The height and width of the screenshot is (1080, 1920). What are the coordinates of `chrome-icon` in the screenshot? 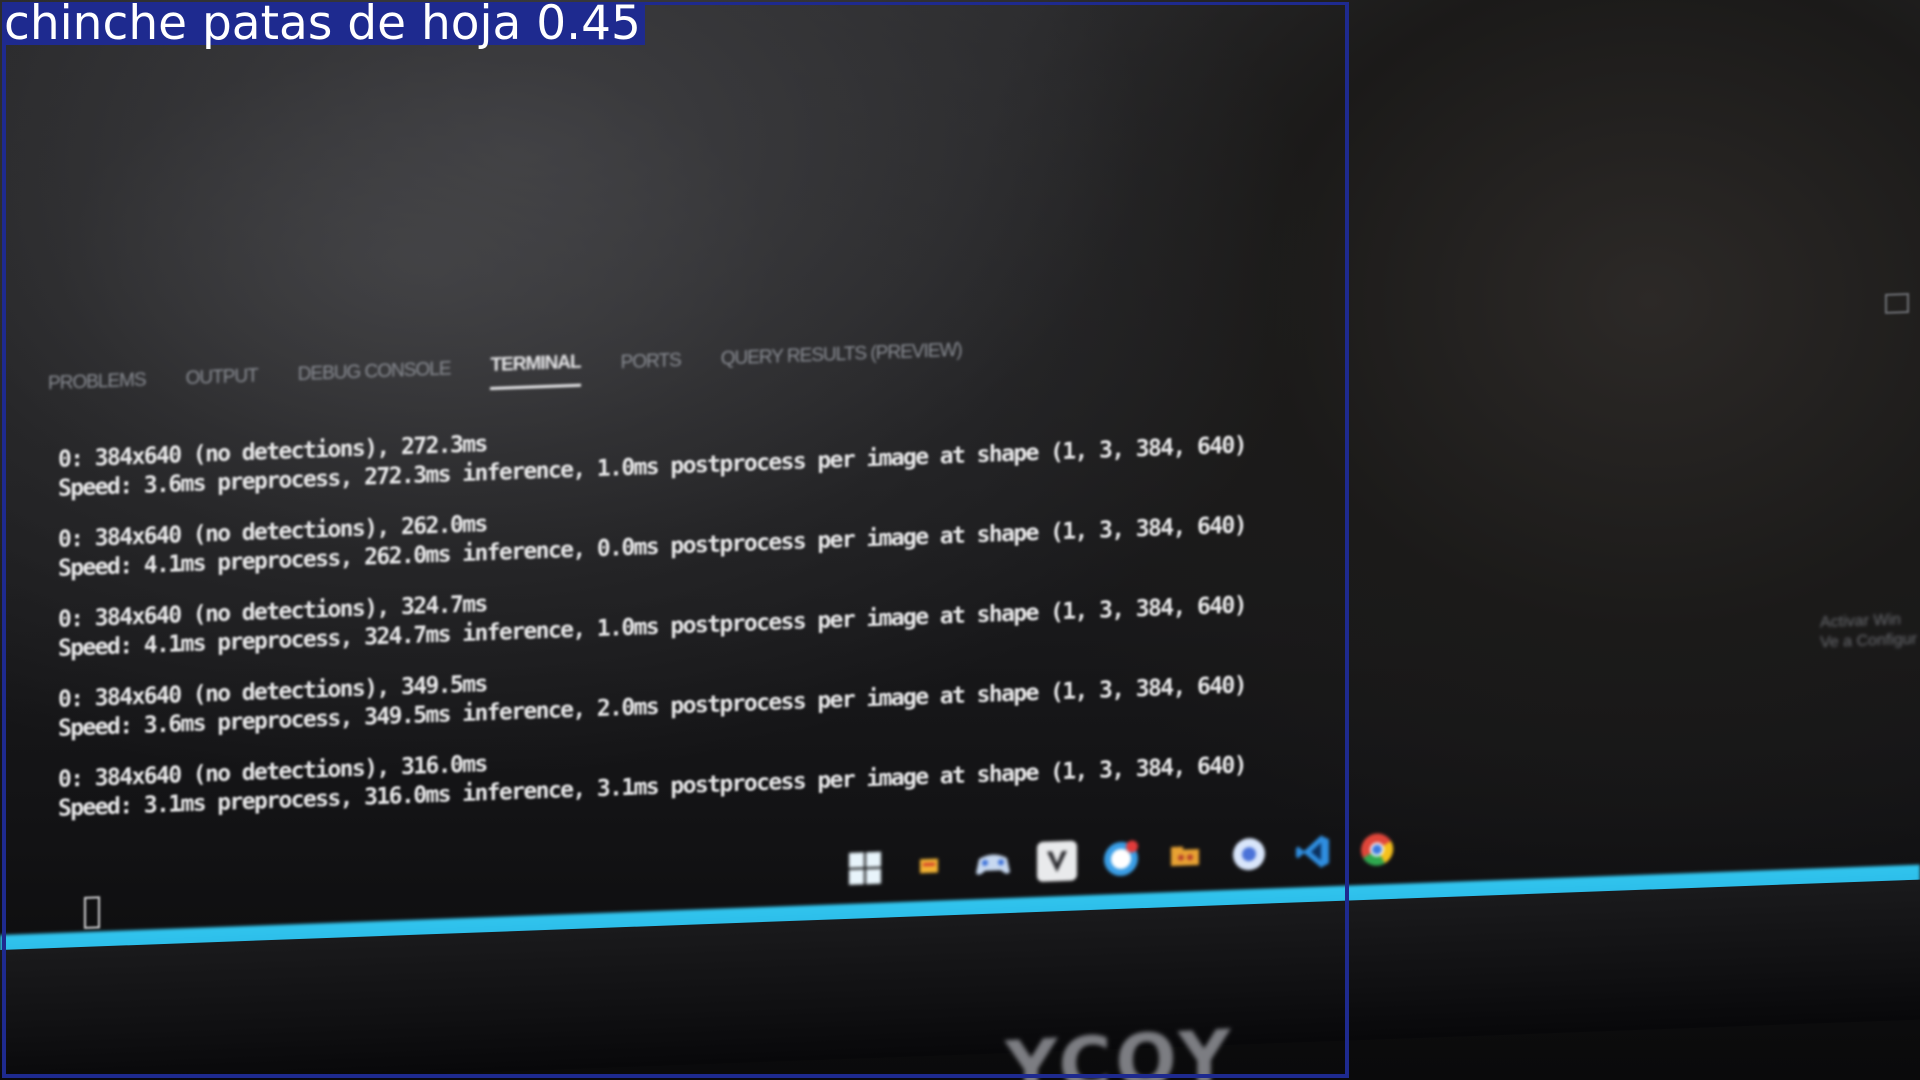 It's located at (1377, 849).